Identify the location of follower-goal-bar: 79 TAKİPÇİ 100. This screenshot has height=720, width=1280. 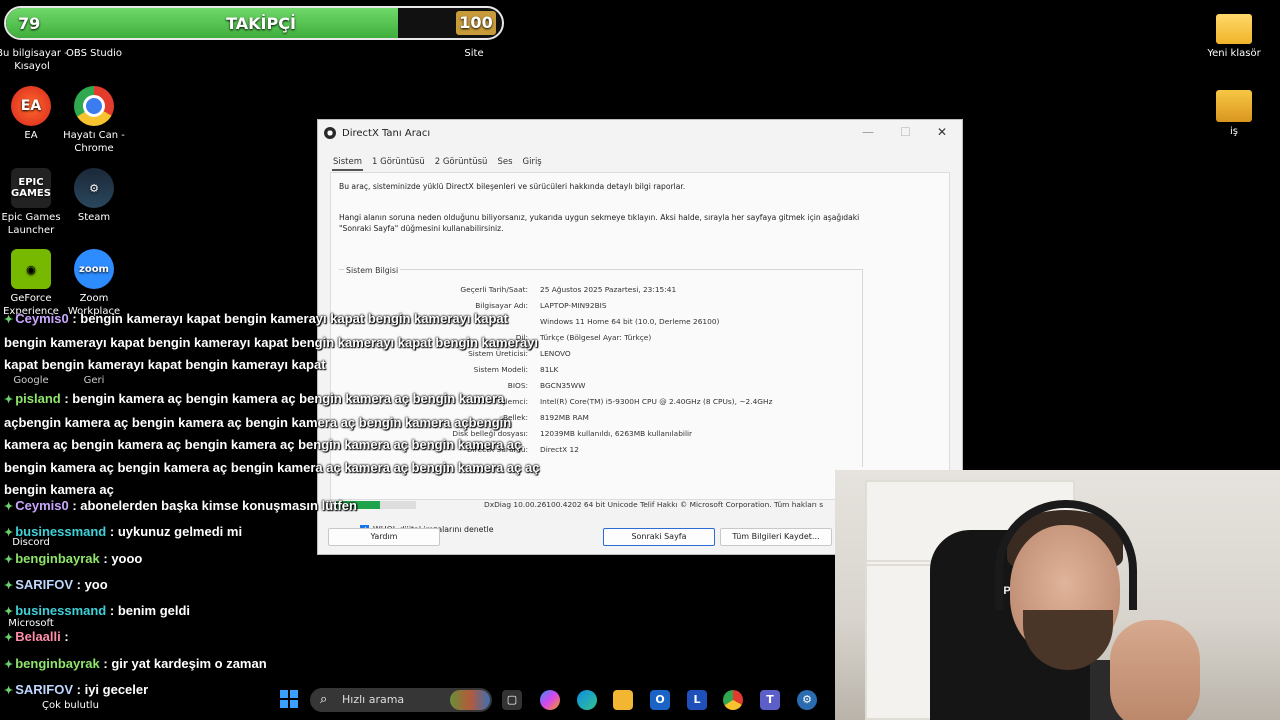
(254, 23).